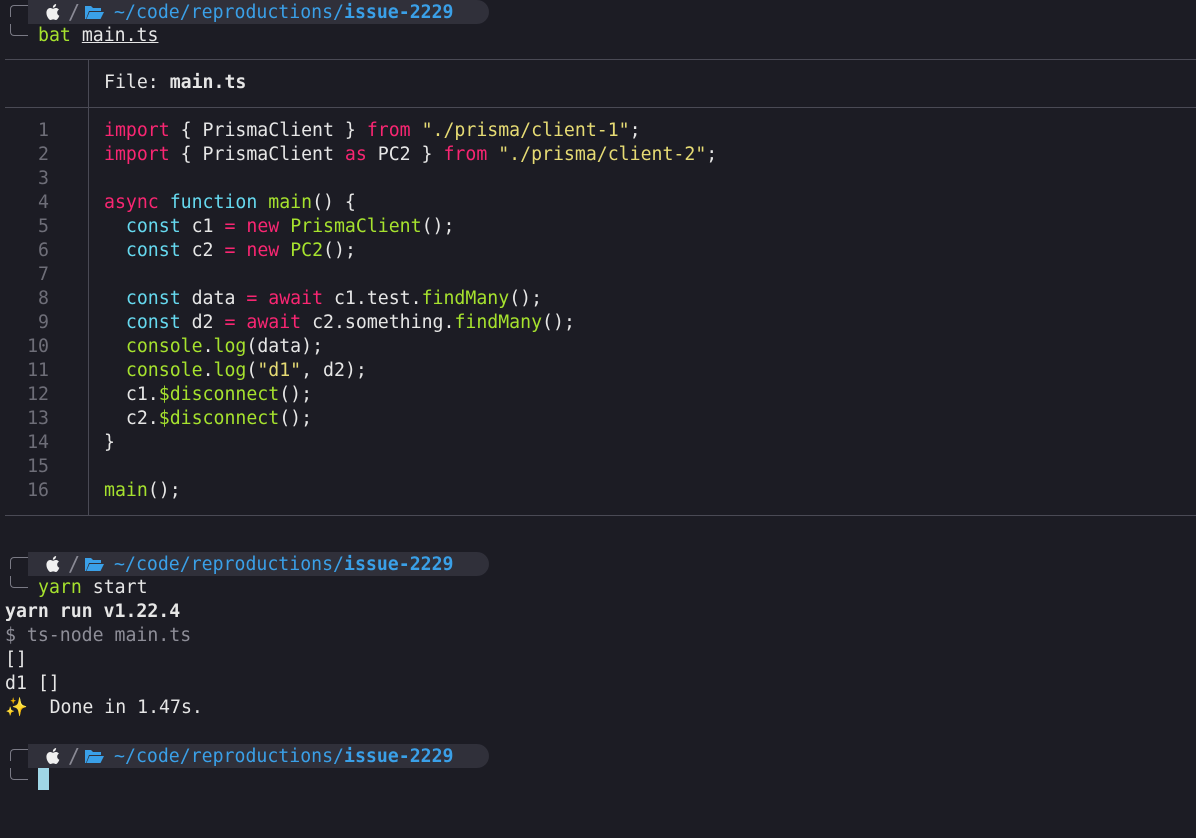  I want to click on line-number: 15, so click(38, 466).